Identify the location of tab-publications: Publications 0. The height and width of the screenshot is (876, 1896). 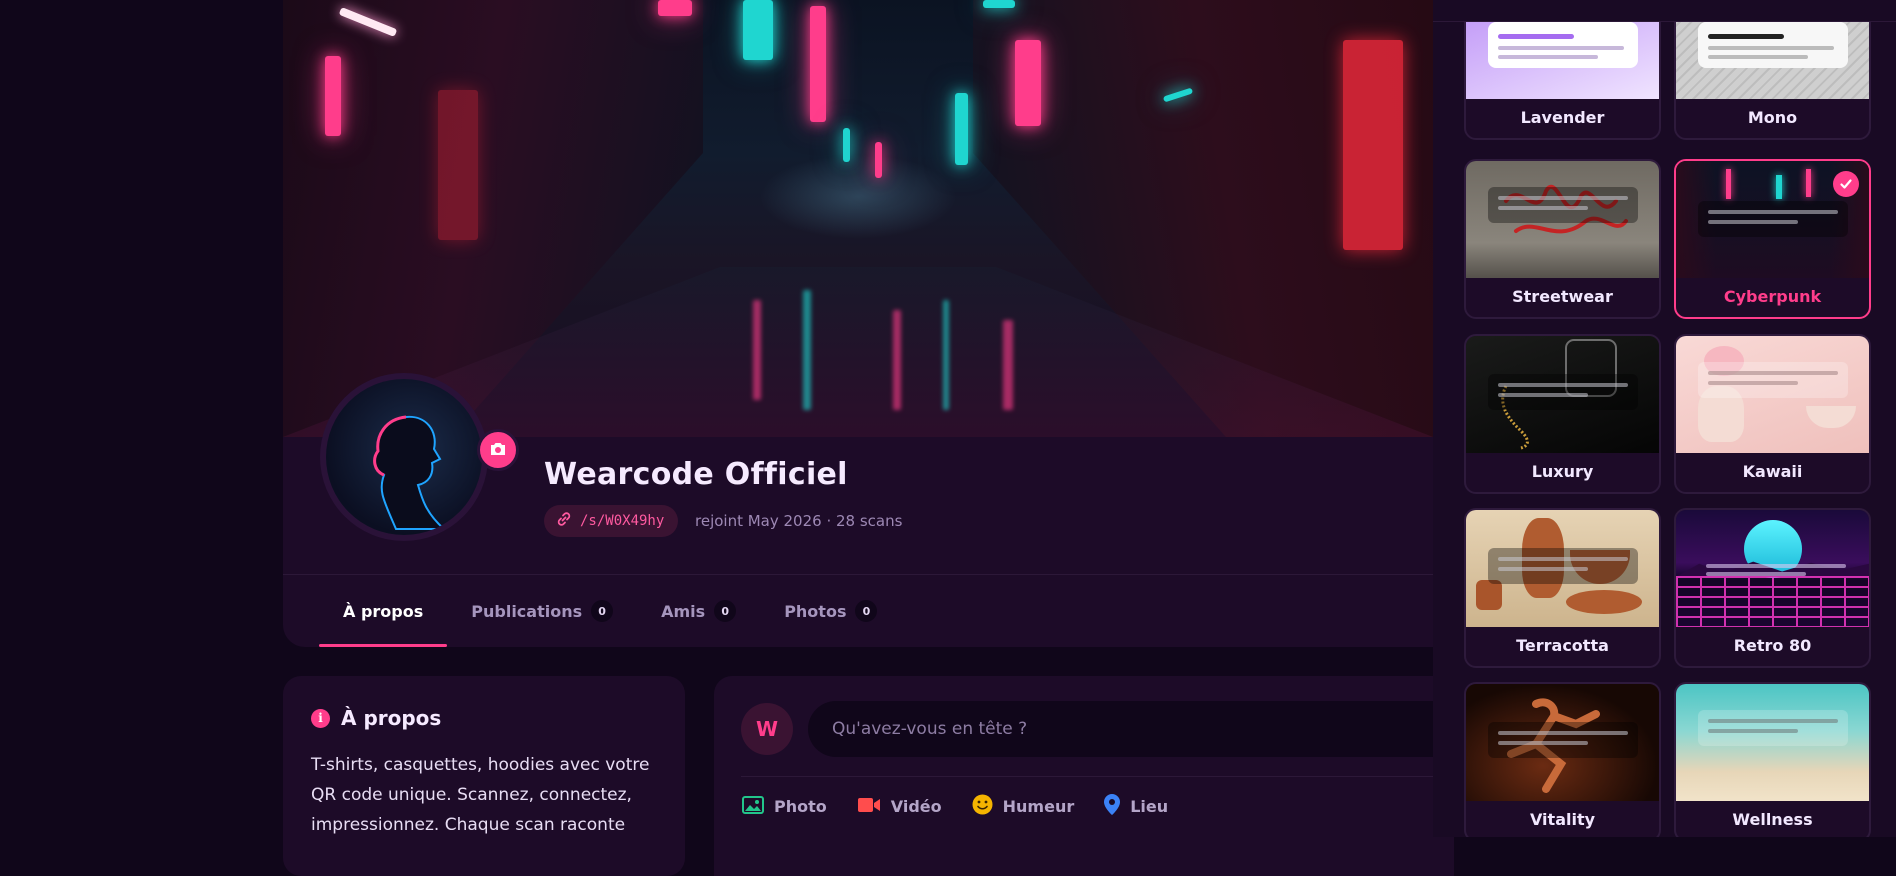
(542, 611).